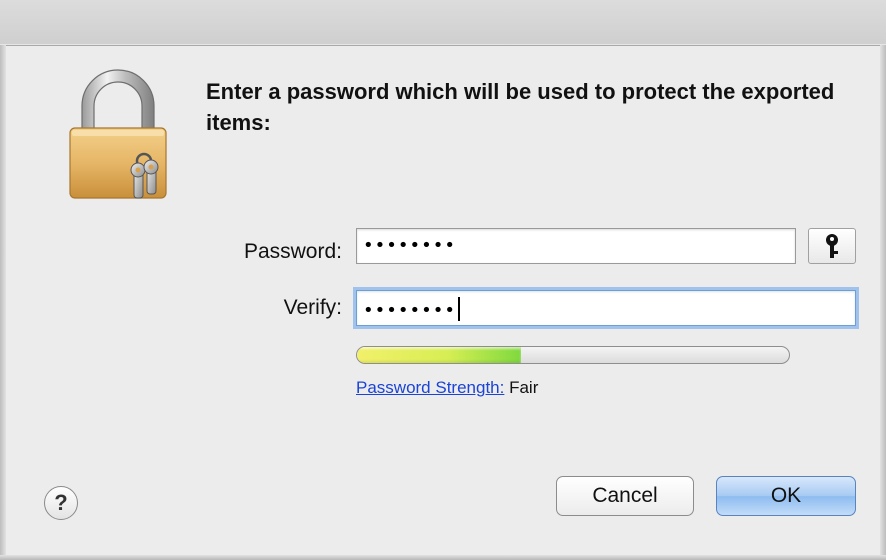  Describe the element at coordinates (118, 134) in the screenshot. I see `lock-keys-icon` at that location.